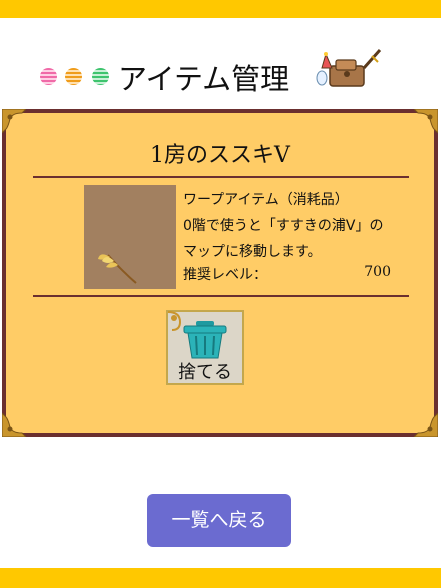 This screenshot has width=441, height=588. I want to click on trash-can-icon, so click(205, 340).